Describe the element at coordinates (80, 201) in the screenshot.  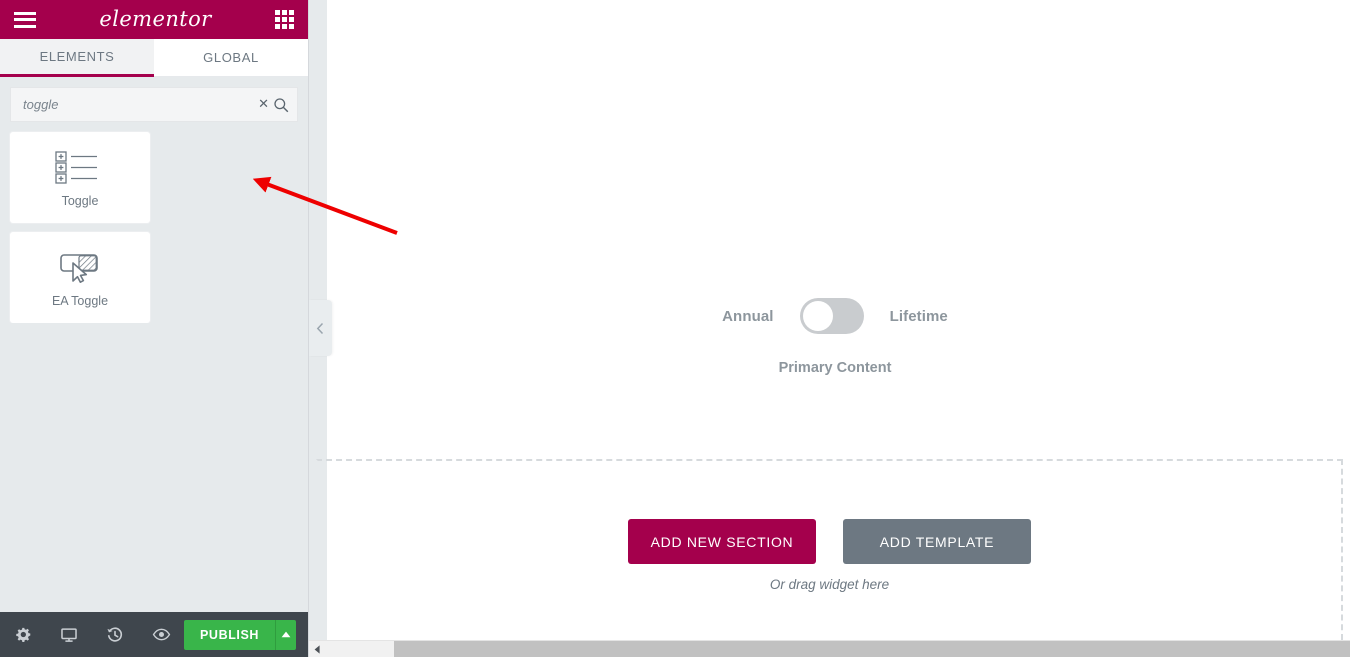
I see `widget-label: Toggle` at that location.